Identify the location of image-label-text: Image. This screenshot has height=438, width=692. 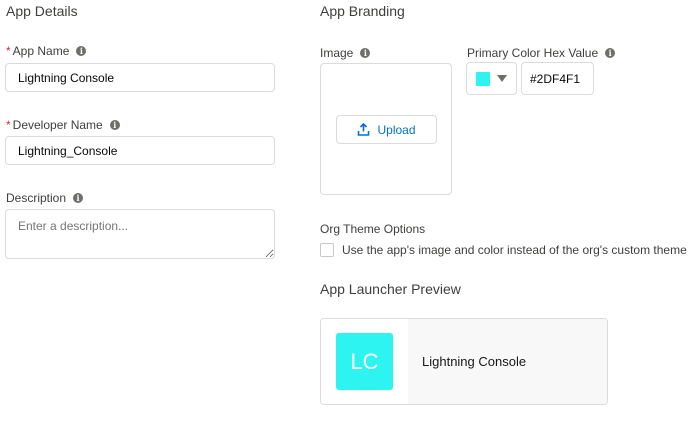
(337, 53).